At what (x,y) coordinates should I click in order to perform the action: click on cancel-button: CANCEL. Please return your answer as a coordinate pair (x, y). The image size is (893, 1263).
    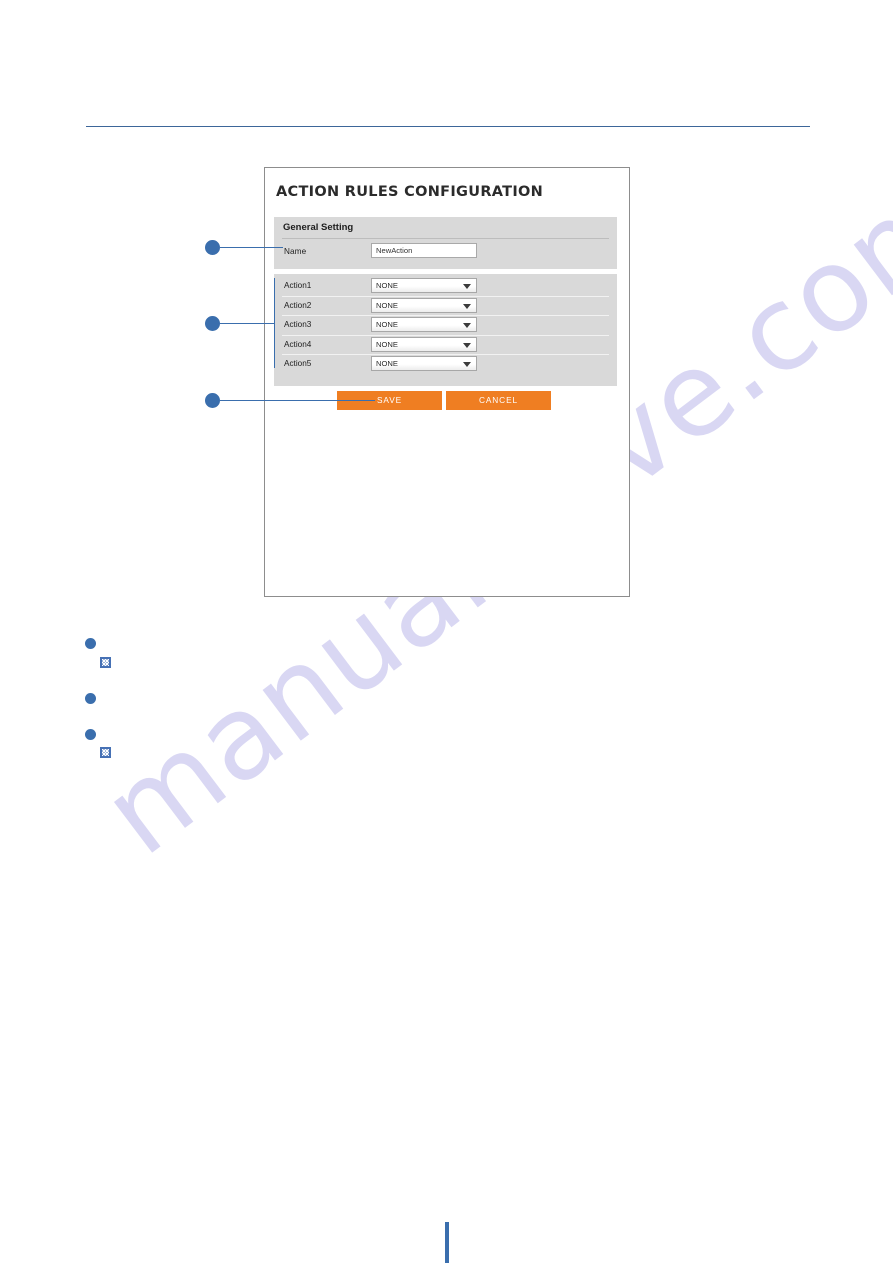
    Looking at the image, I should click on (498, 400).